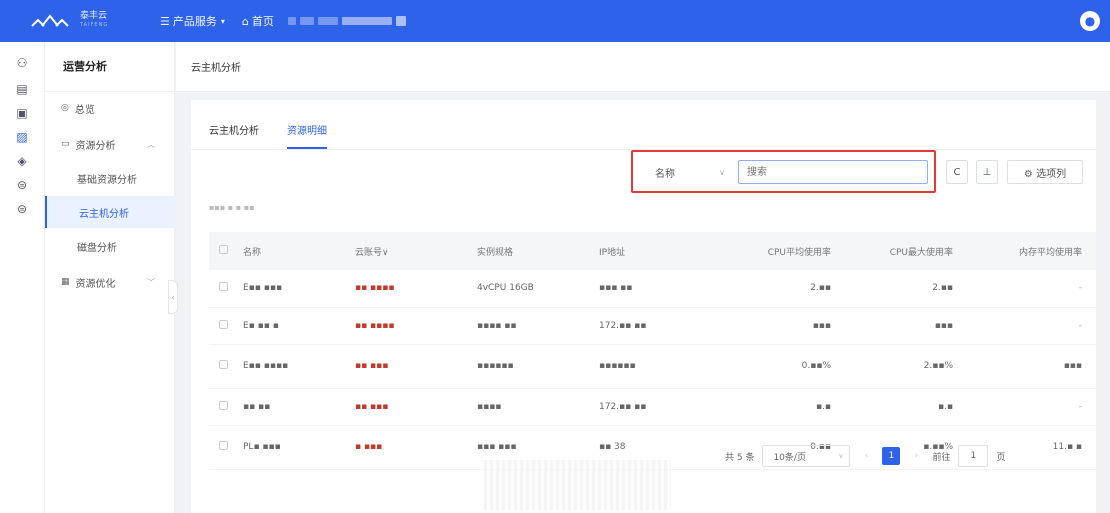  I want to click on cell-cpu-avg: 2.▪▪, so click(782, 289).